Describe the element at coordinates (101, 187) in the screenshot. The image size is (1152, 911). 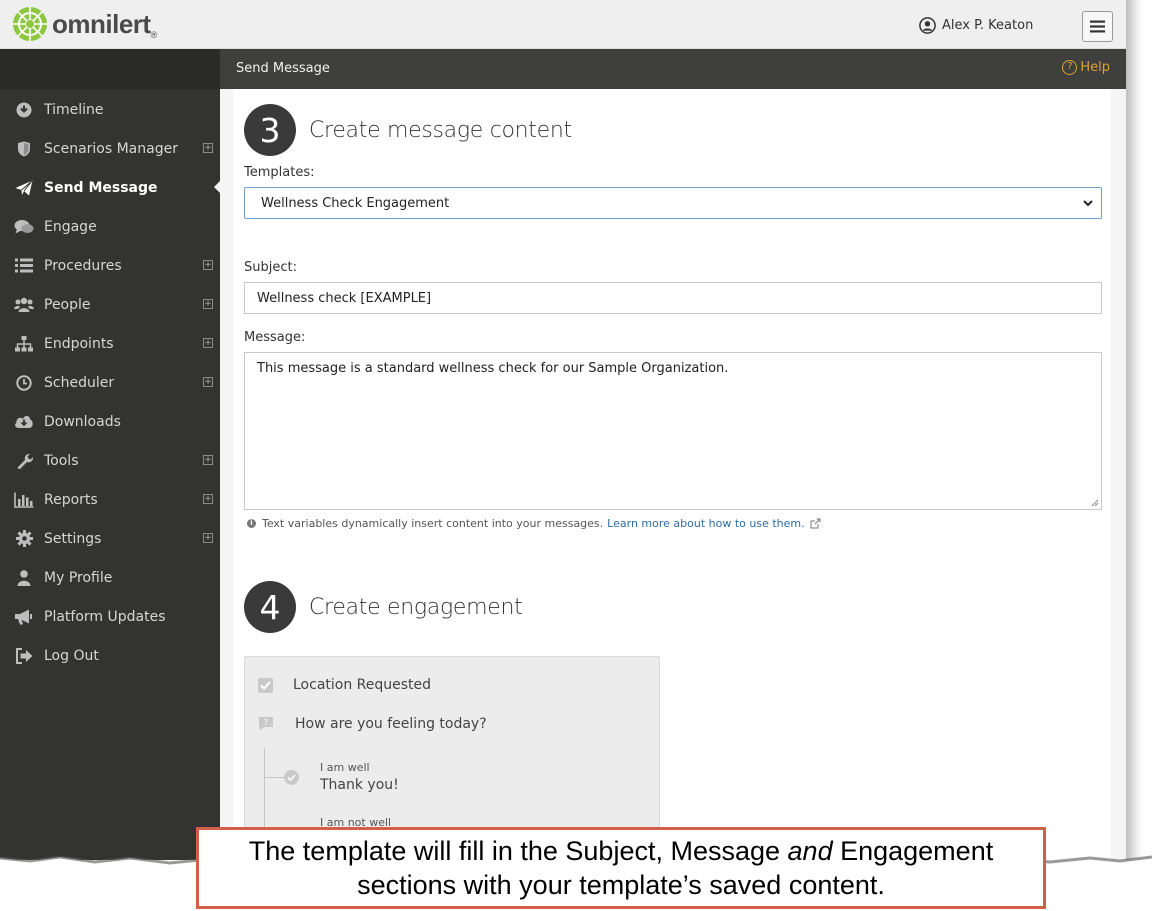
I see `sidebar-item-label: Send Message` at that location.